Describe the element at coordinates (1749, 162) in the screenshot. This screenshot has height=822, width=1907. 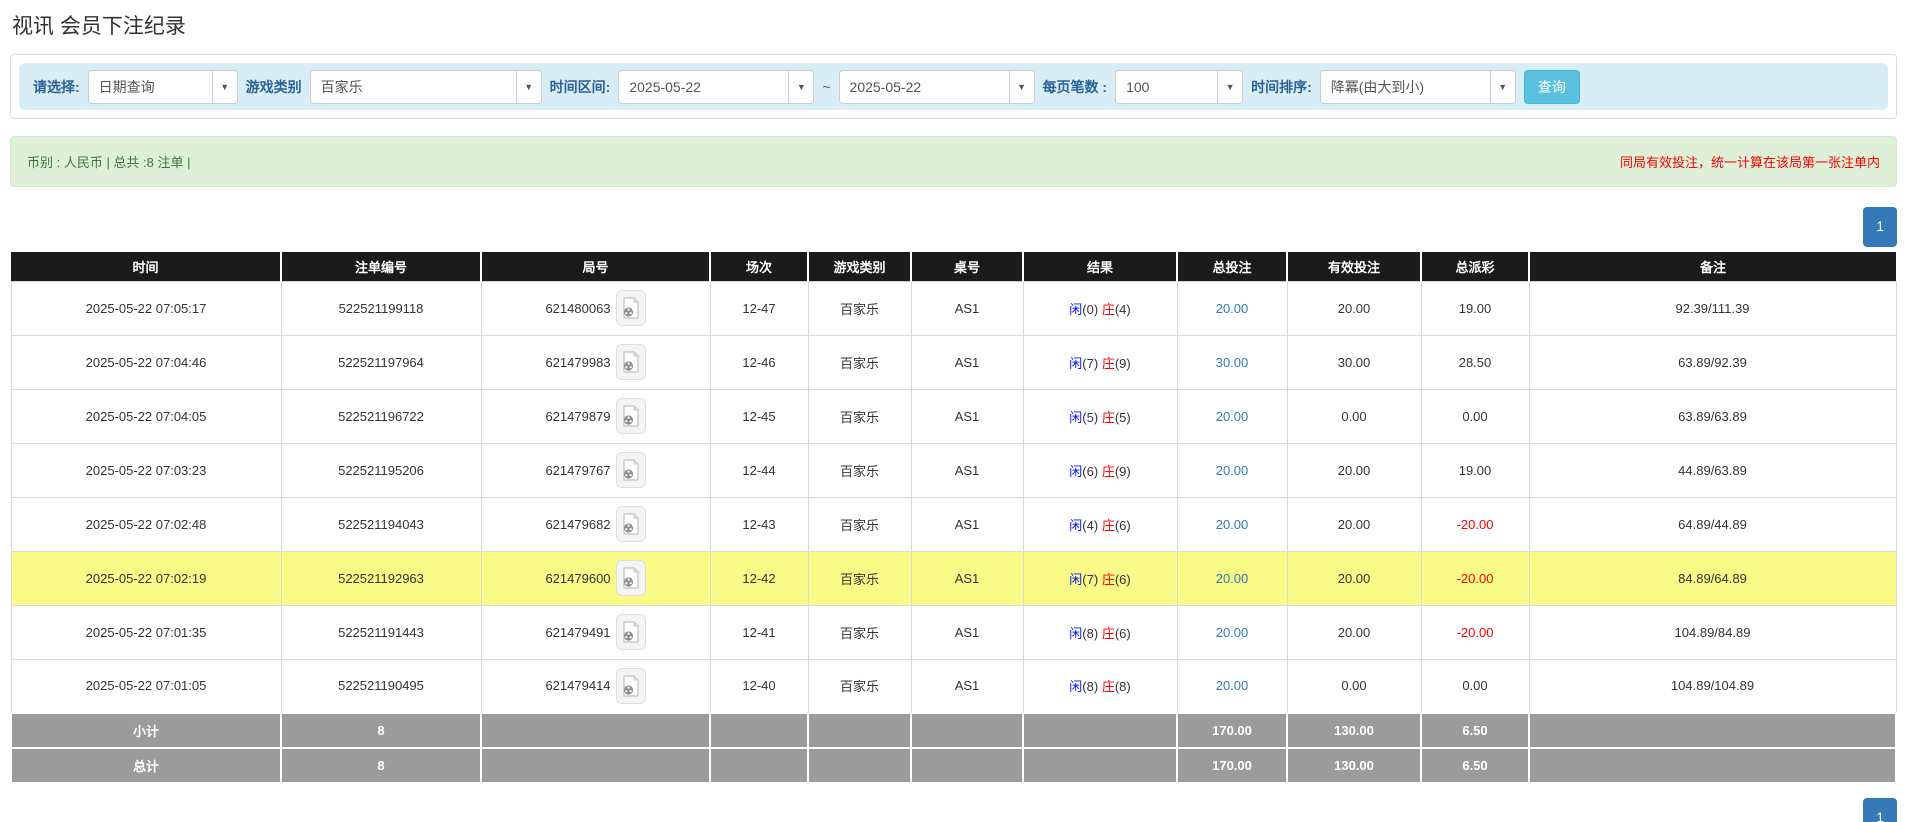
I see `summary-note: 同局有效投注，统一计算在该局第一张注单内` at that location.